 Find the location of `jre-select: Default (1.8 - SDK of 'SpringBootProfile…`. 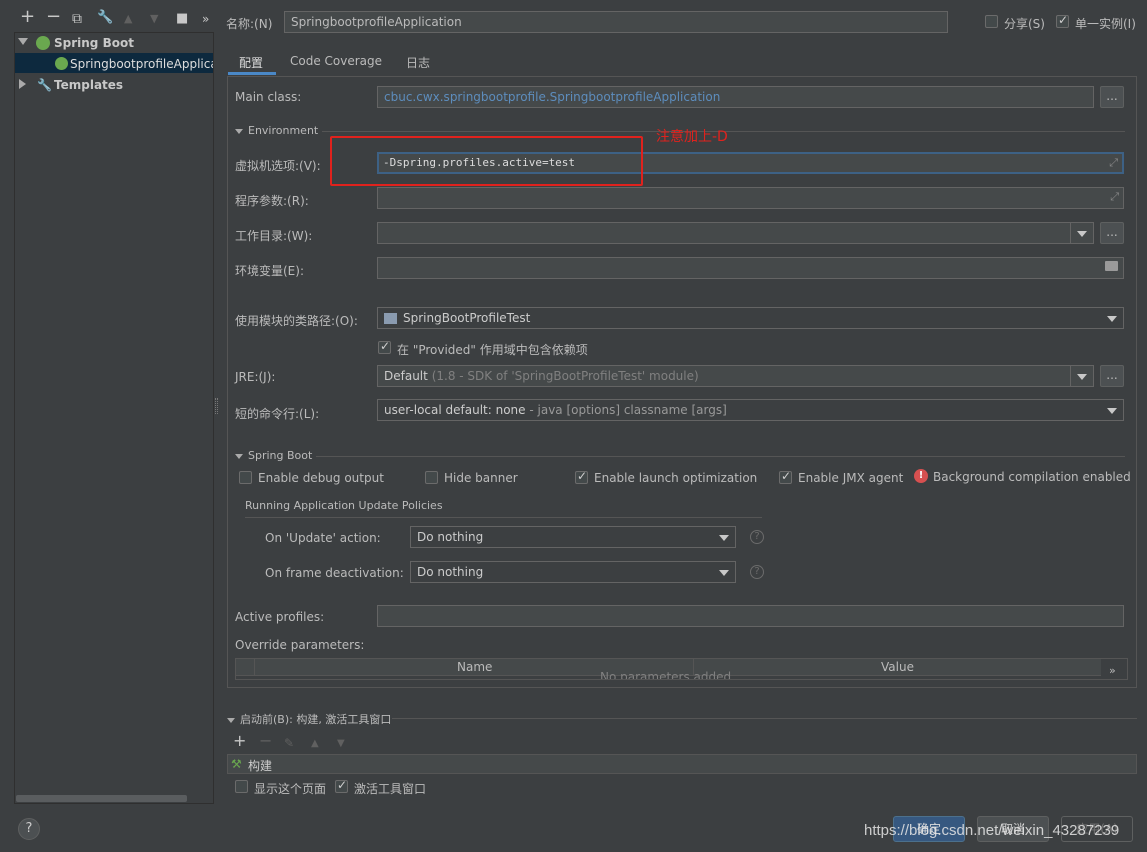

jre-select: Default (1.8 - SDK of 'SpringBootProfile… is located at coordinates (735, 376).